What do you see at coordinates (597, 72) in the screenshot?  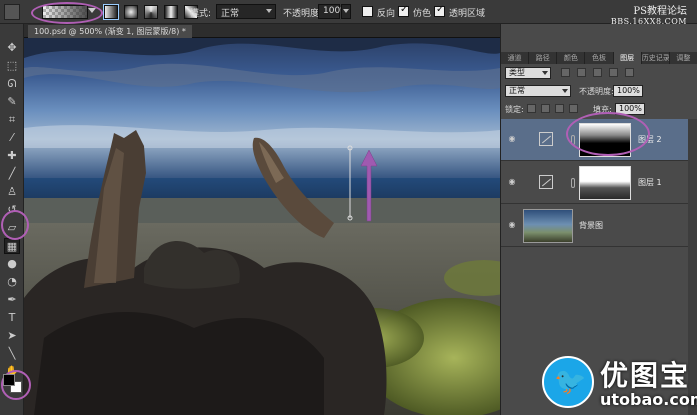 I see `type-filter-icon` at bounding box center [597, 72].